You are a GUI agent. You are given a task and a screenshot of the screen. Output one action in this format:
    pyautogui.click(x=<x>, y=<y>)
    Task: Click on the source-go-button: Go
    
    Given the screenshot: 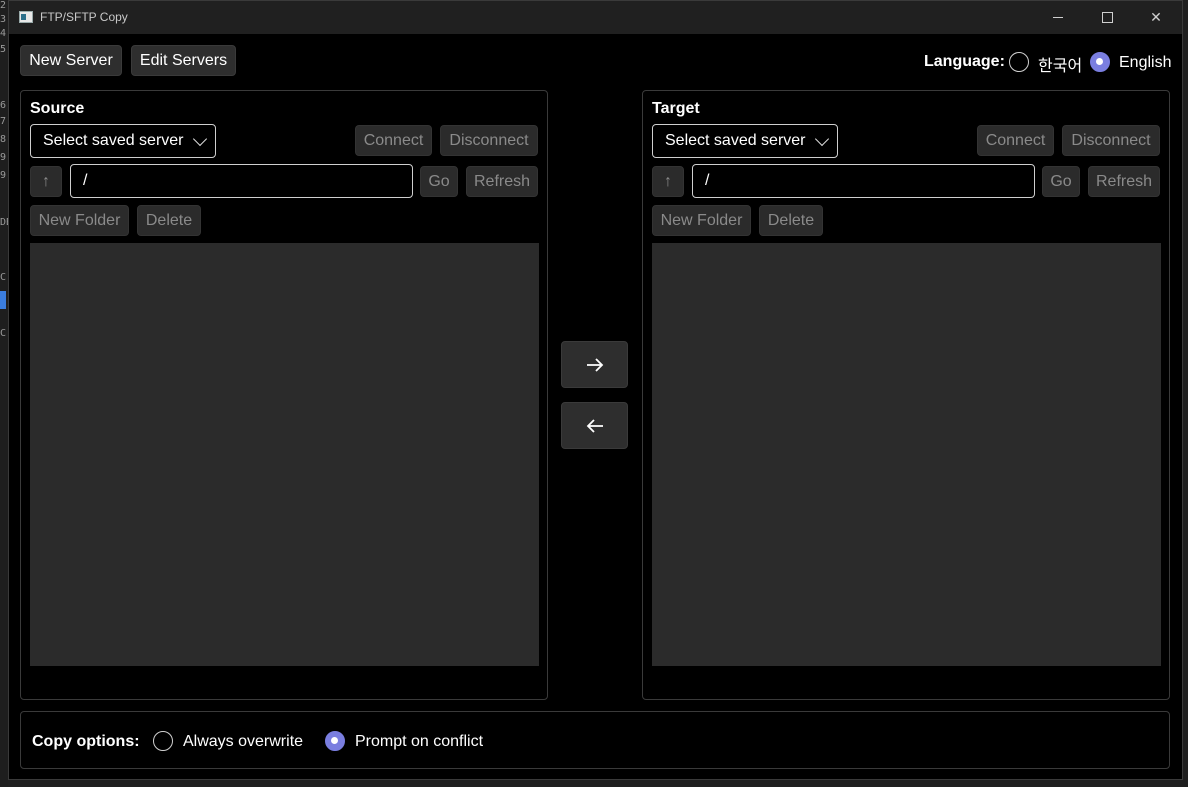 What is the action you would take?
    pyautogui.click(x=439, y=181)
    